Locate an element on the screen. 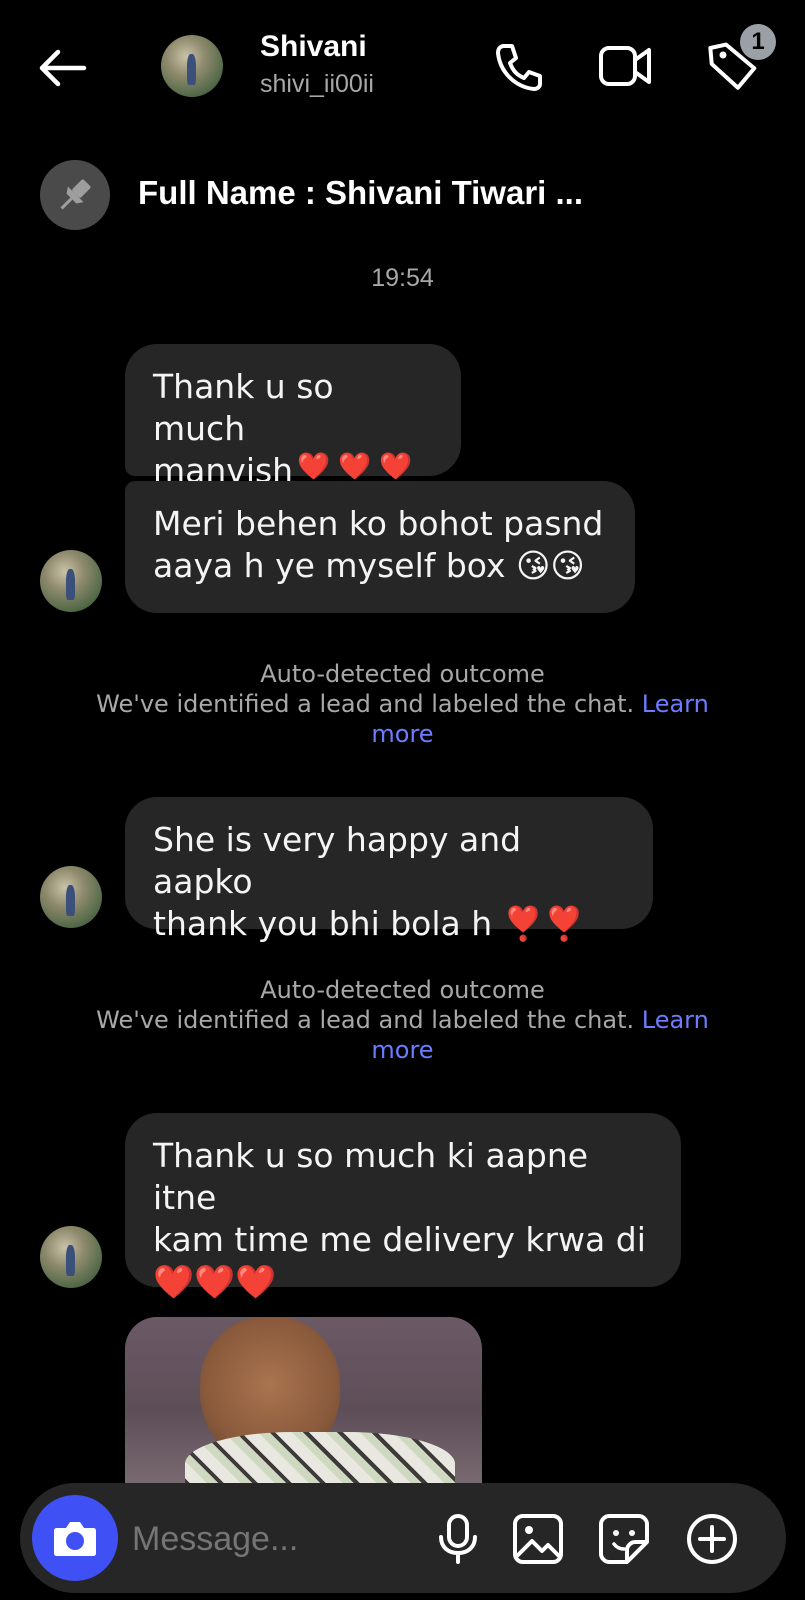 The width and height of the screenshot is (805, 1600). label-badge: 1 is located at coordinates (758, 42).